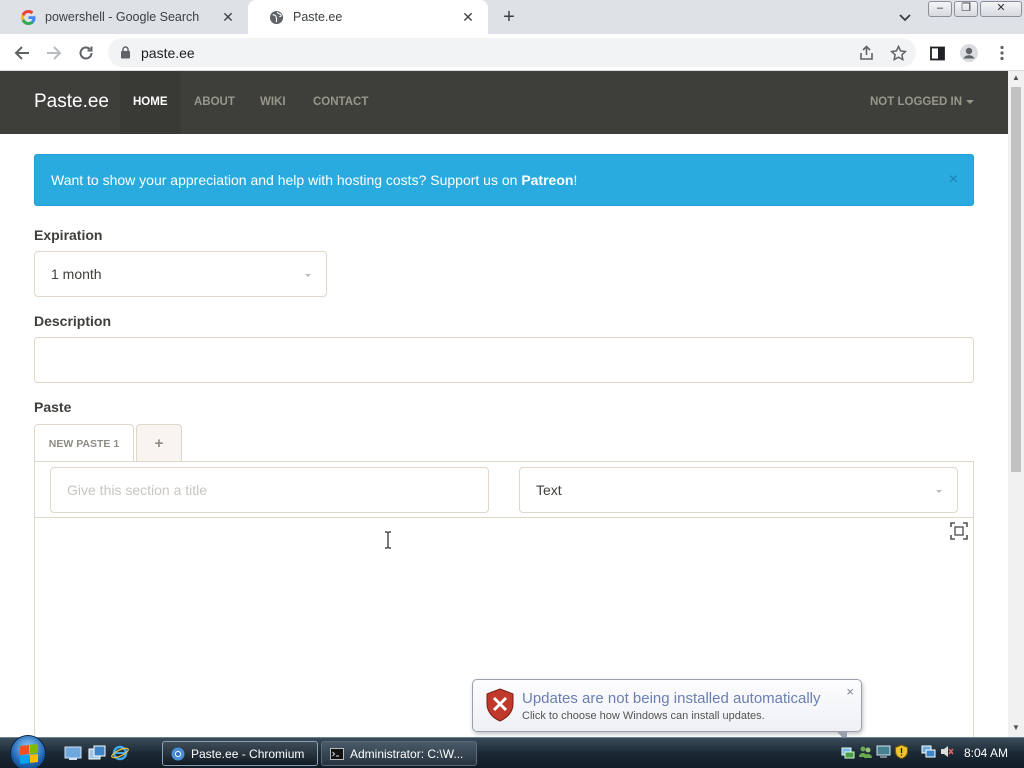  What do you see at coordinates (970, 101) in the screenshot?
I see `caret-down-icon` at bounding box center [970, 101].